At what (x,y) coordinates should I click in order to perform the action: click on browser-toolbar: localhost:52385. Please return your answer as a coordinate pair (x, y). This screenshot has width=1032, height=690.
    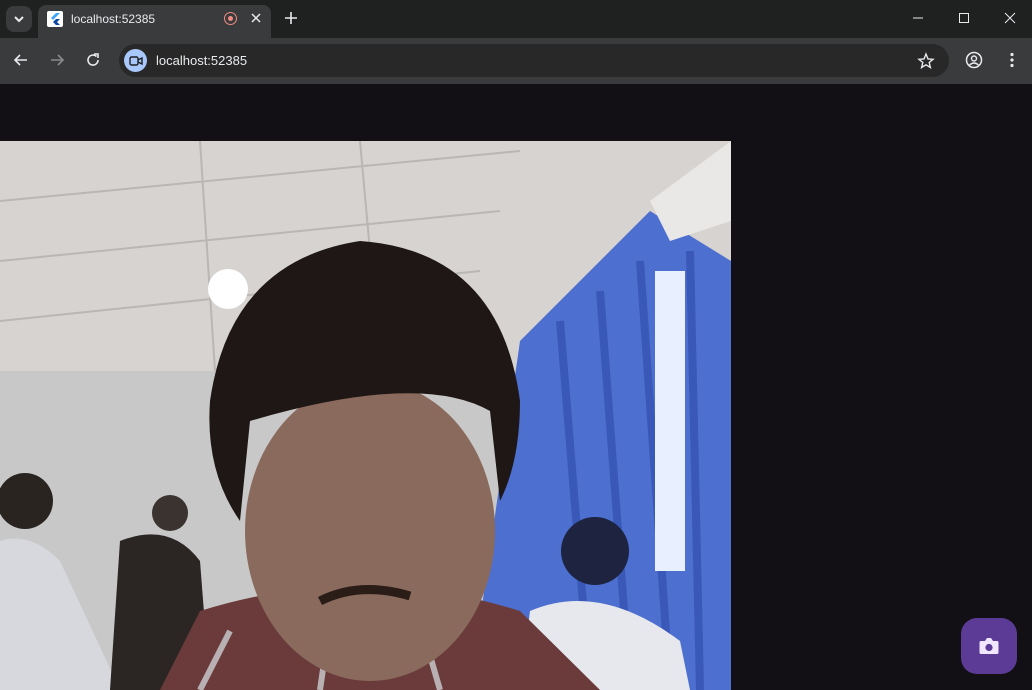
    Looking at the image, I should click on (516, 61).